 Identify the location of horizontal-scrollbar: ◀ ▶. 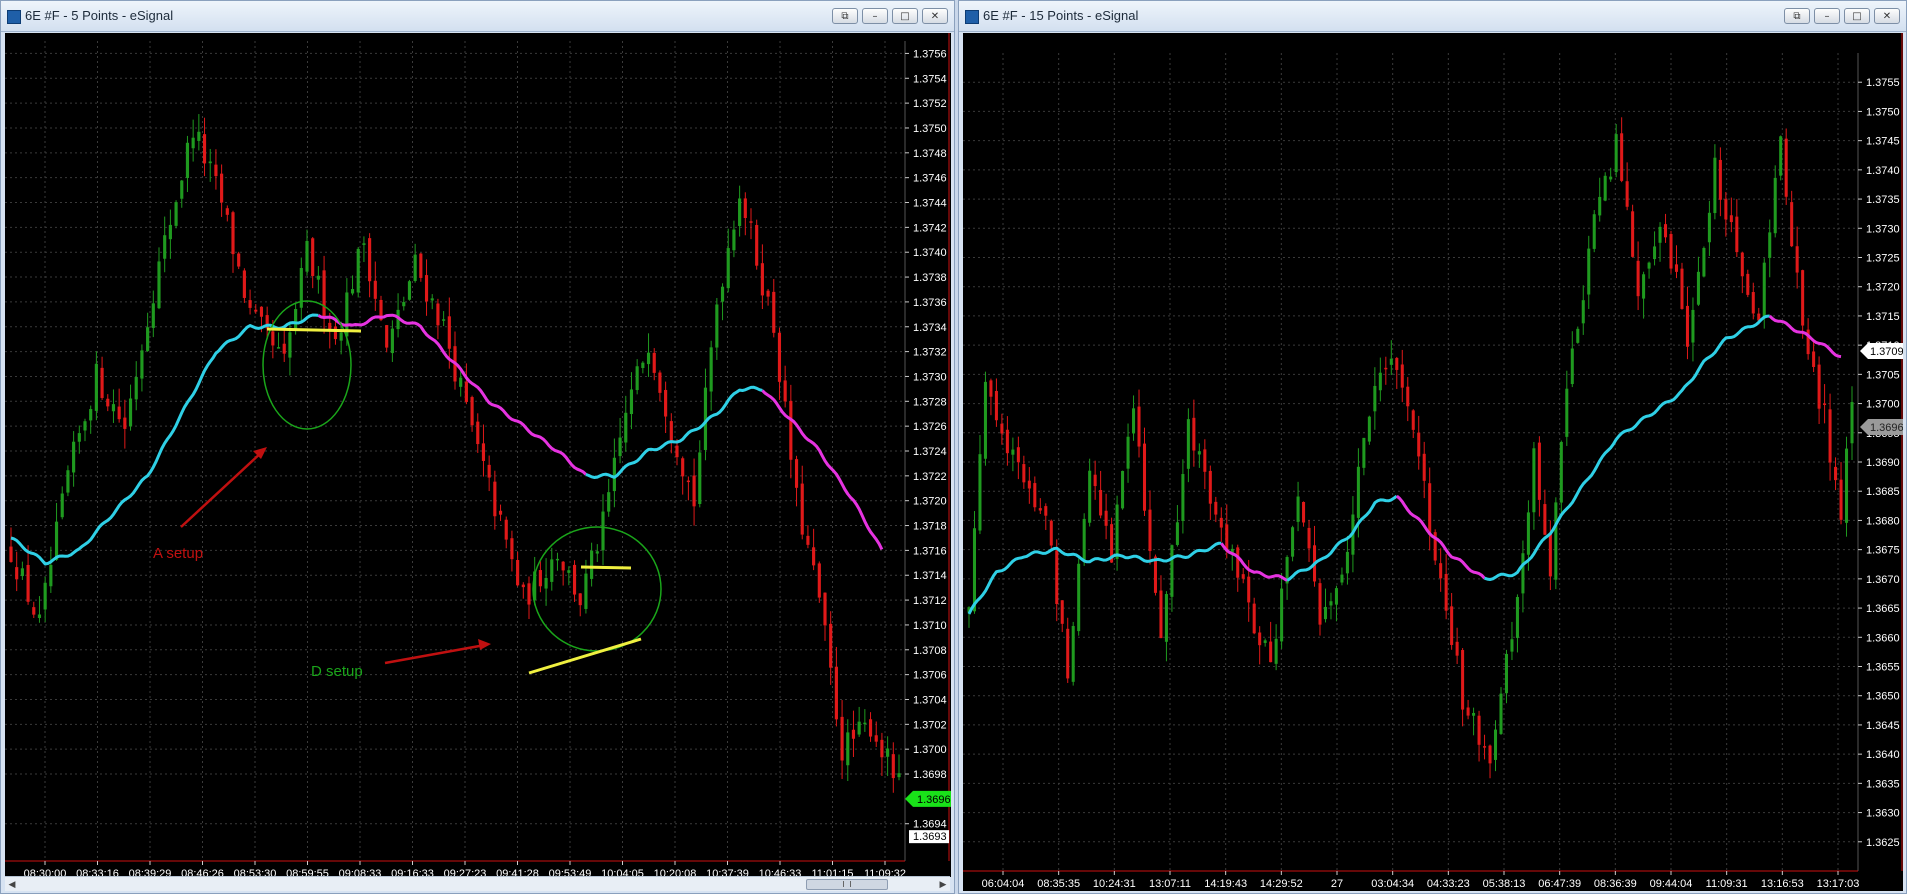
(477, 883).